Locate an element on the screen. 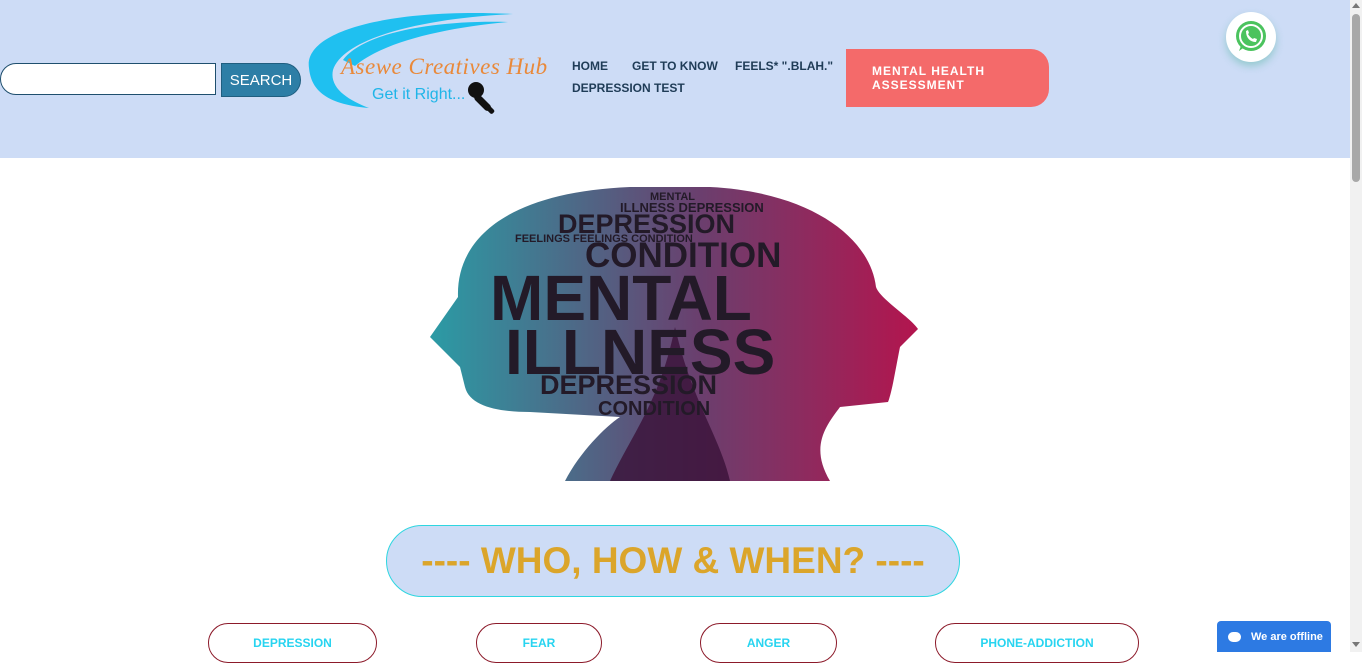 Image resolution: width=1362 pixels, height=663 pixels. whatsapp-button is located at coordinates (1251, 37).